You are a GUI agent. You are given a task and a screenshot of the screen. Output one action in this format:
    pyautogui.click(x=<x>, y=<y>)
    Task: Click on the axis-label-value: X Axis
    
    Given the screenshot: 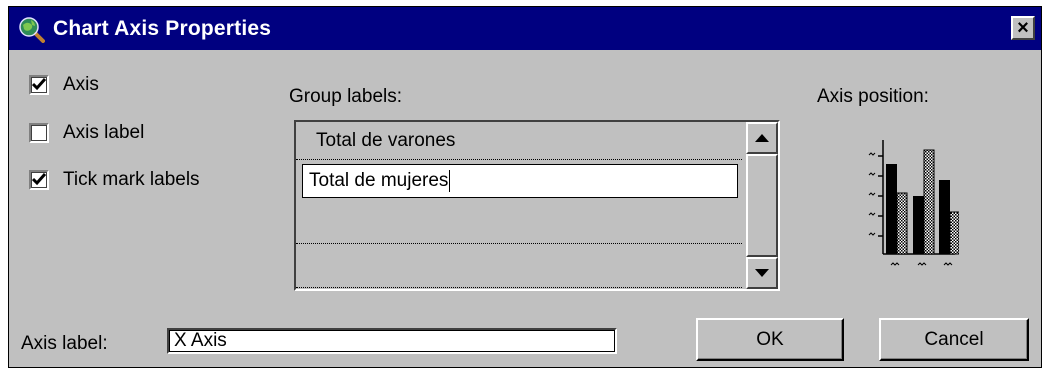 What is the action you would take?
    pyautogui.click(x=200, y=340)
    